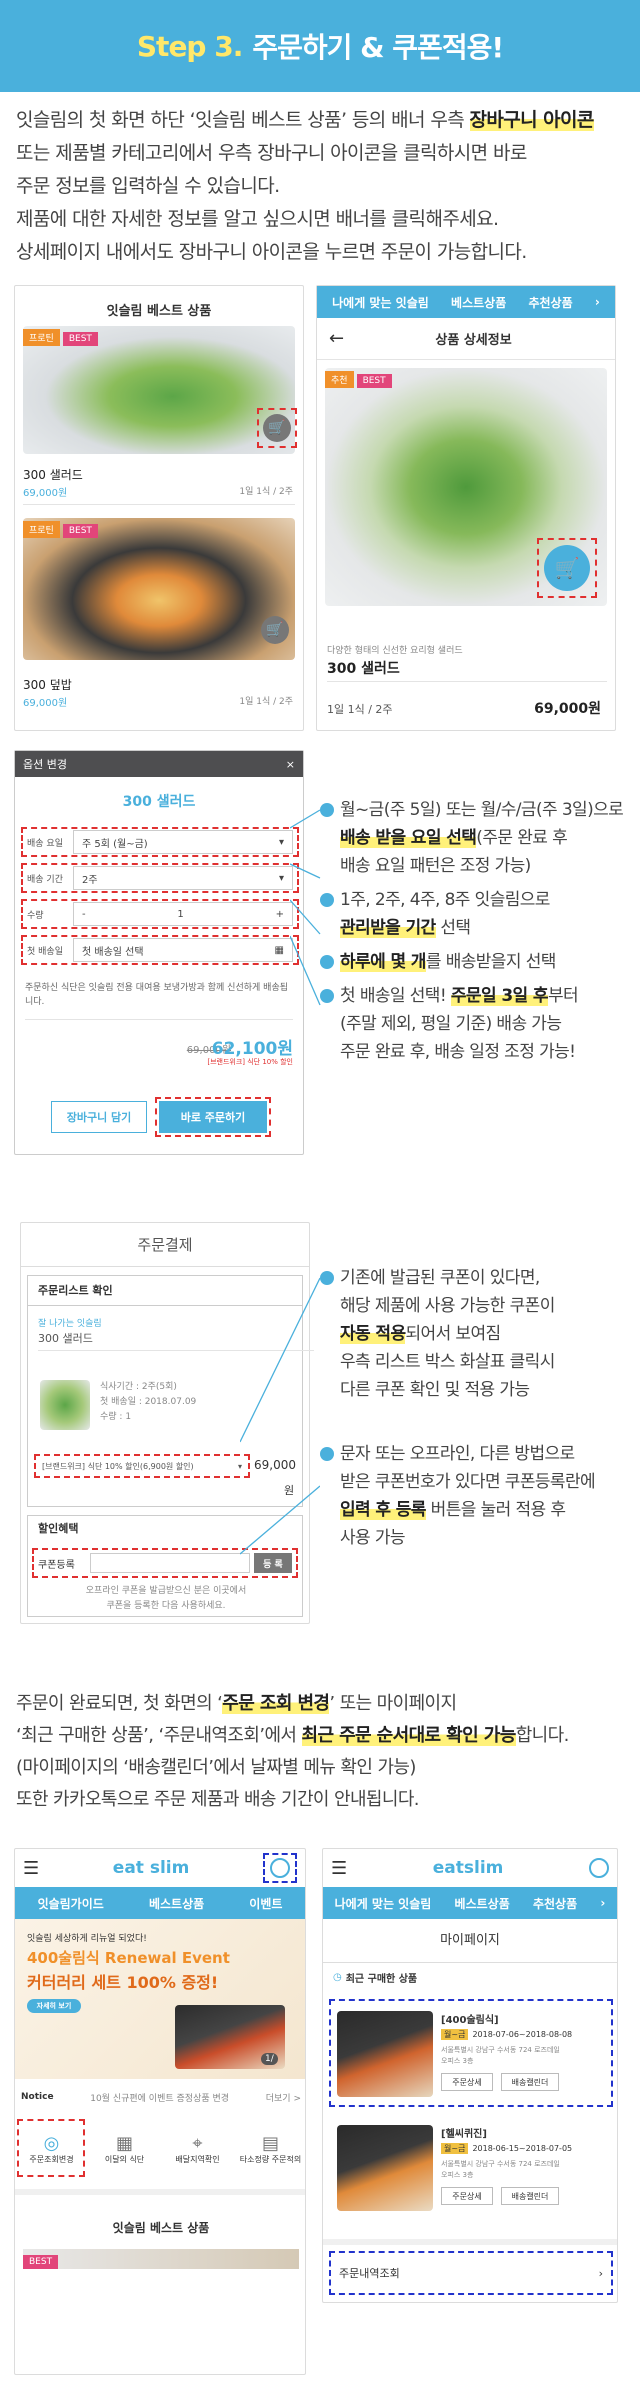  I want to click on outro-highlight: 주문 조회 변경, so click(276, 1703).